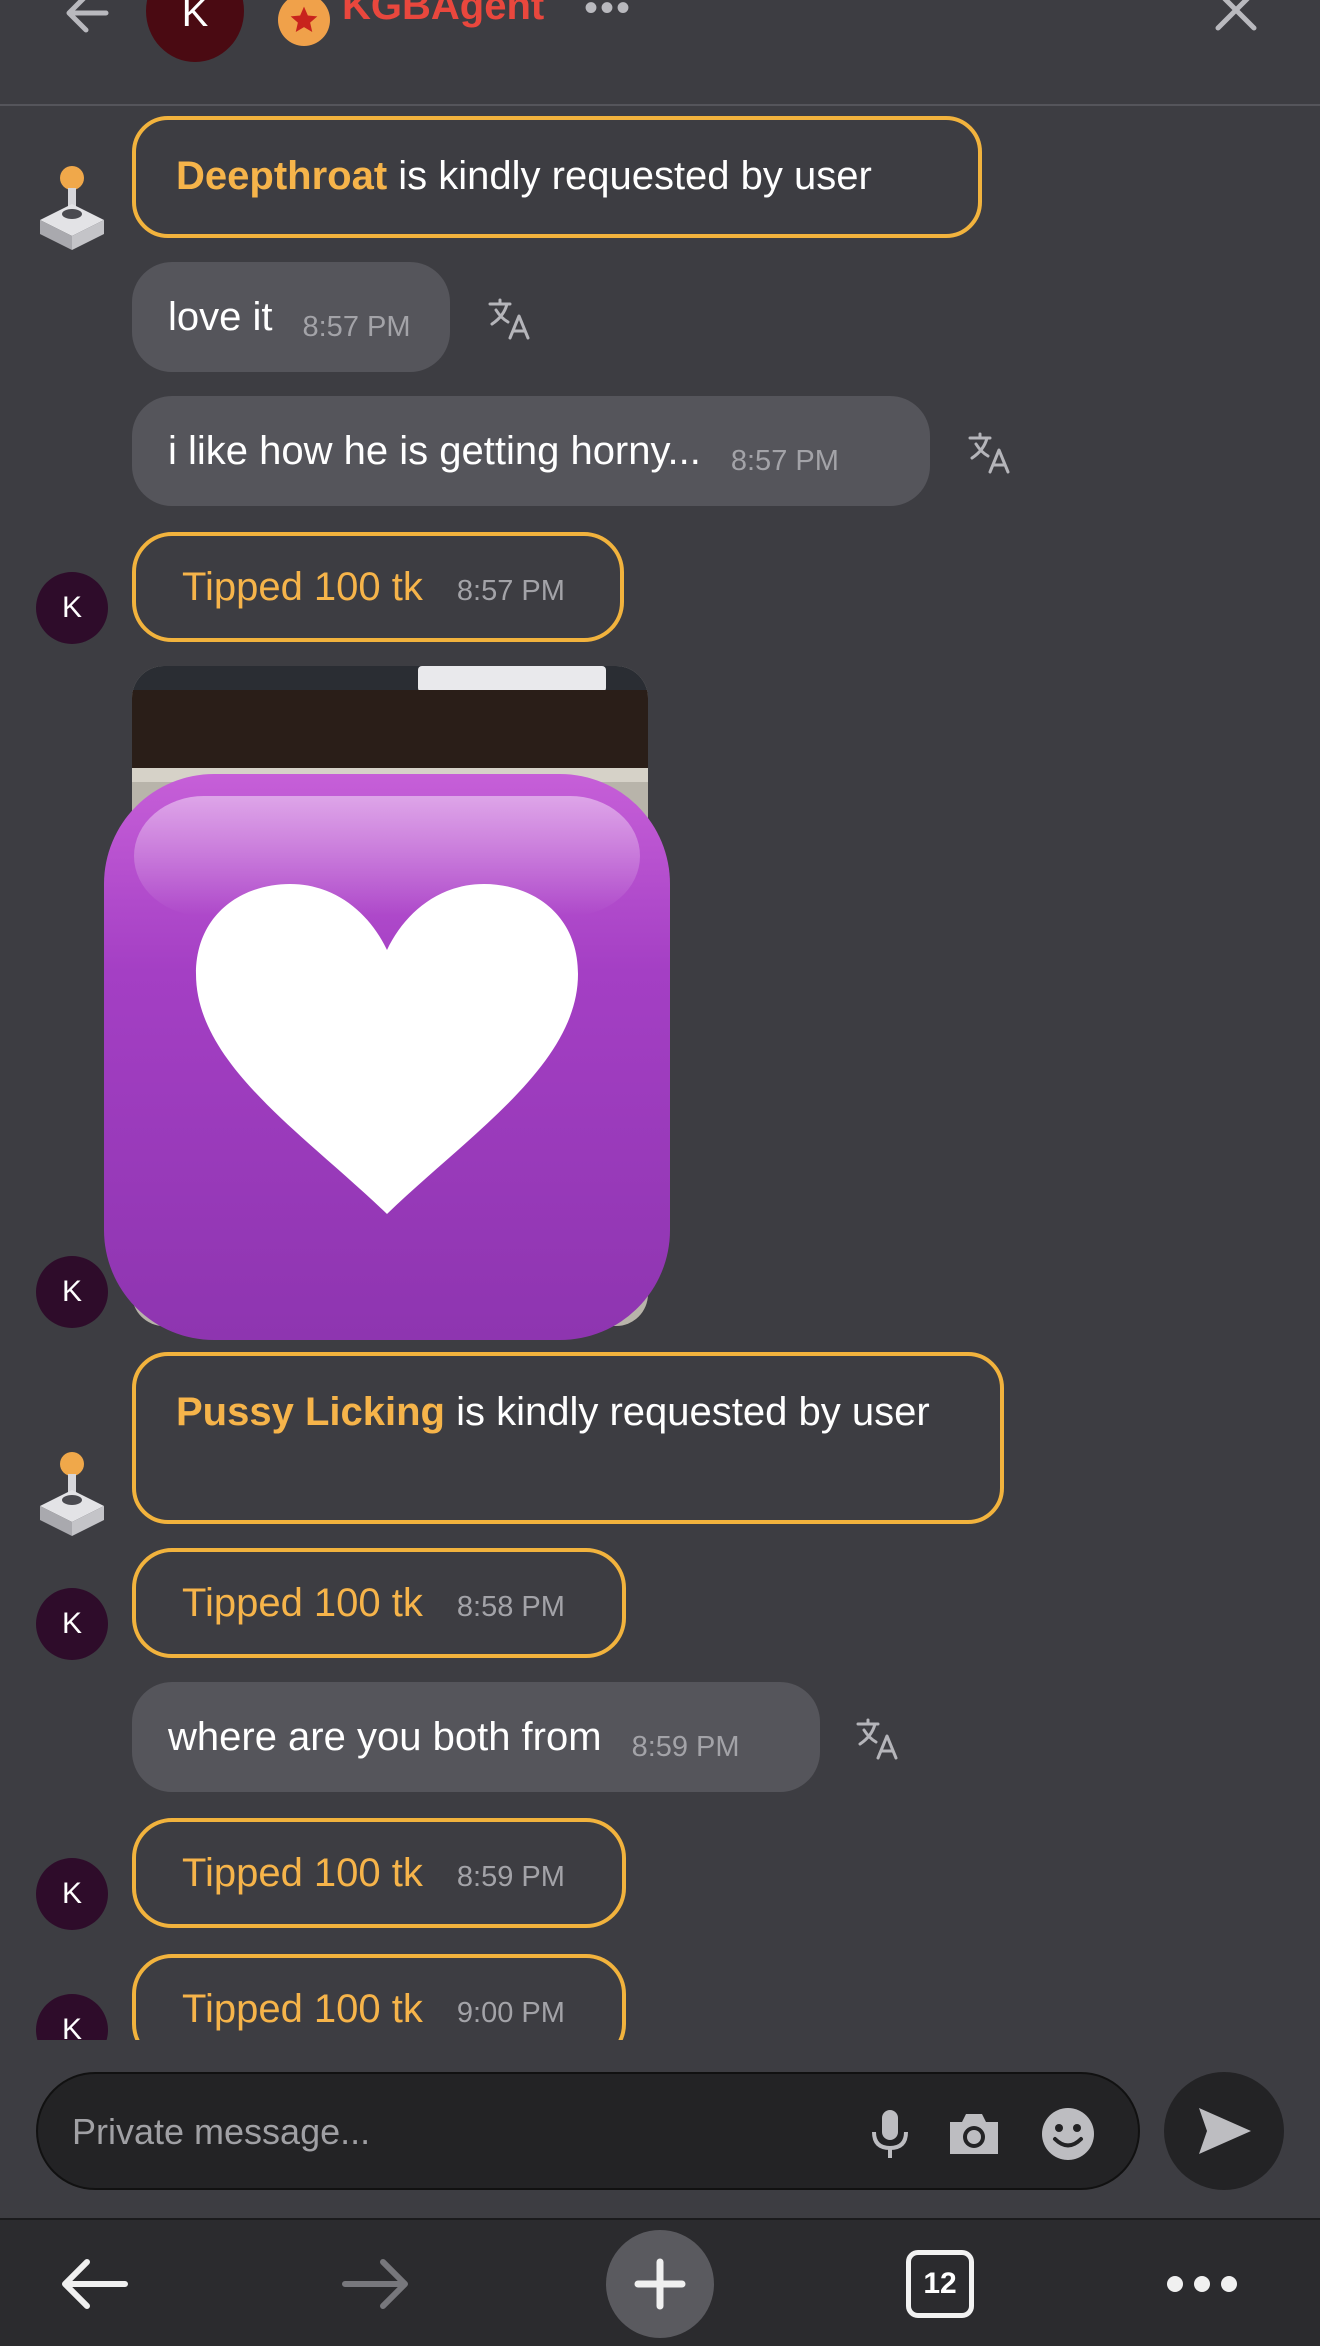  I want to click on request-message: Deepthroat is kindly requested by user, so click(557, 177).